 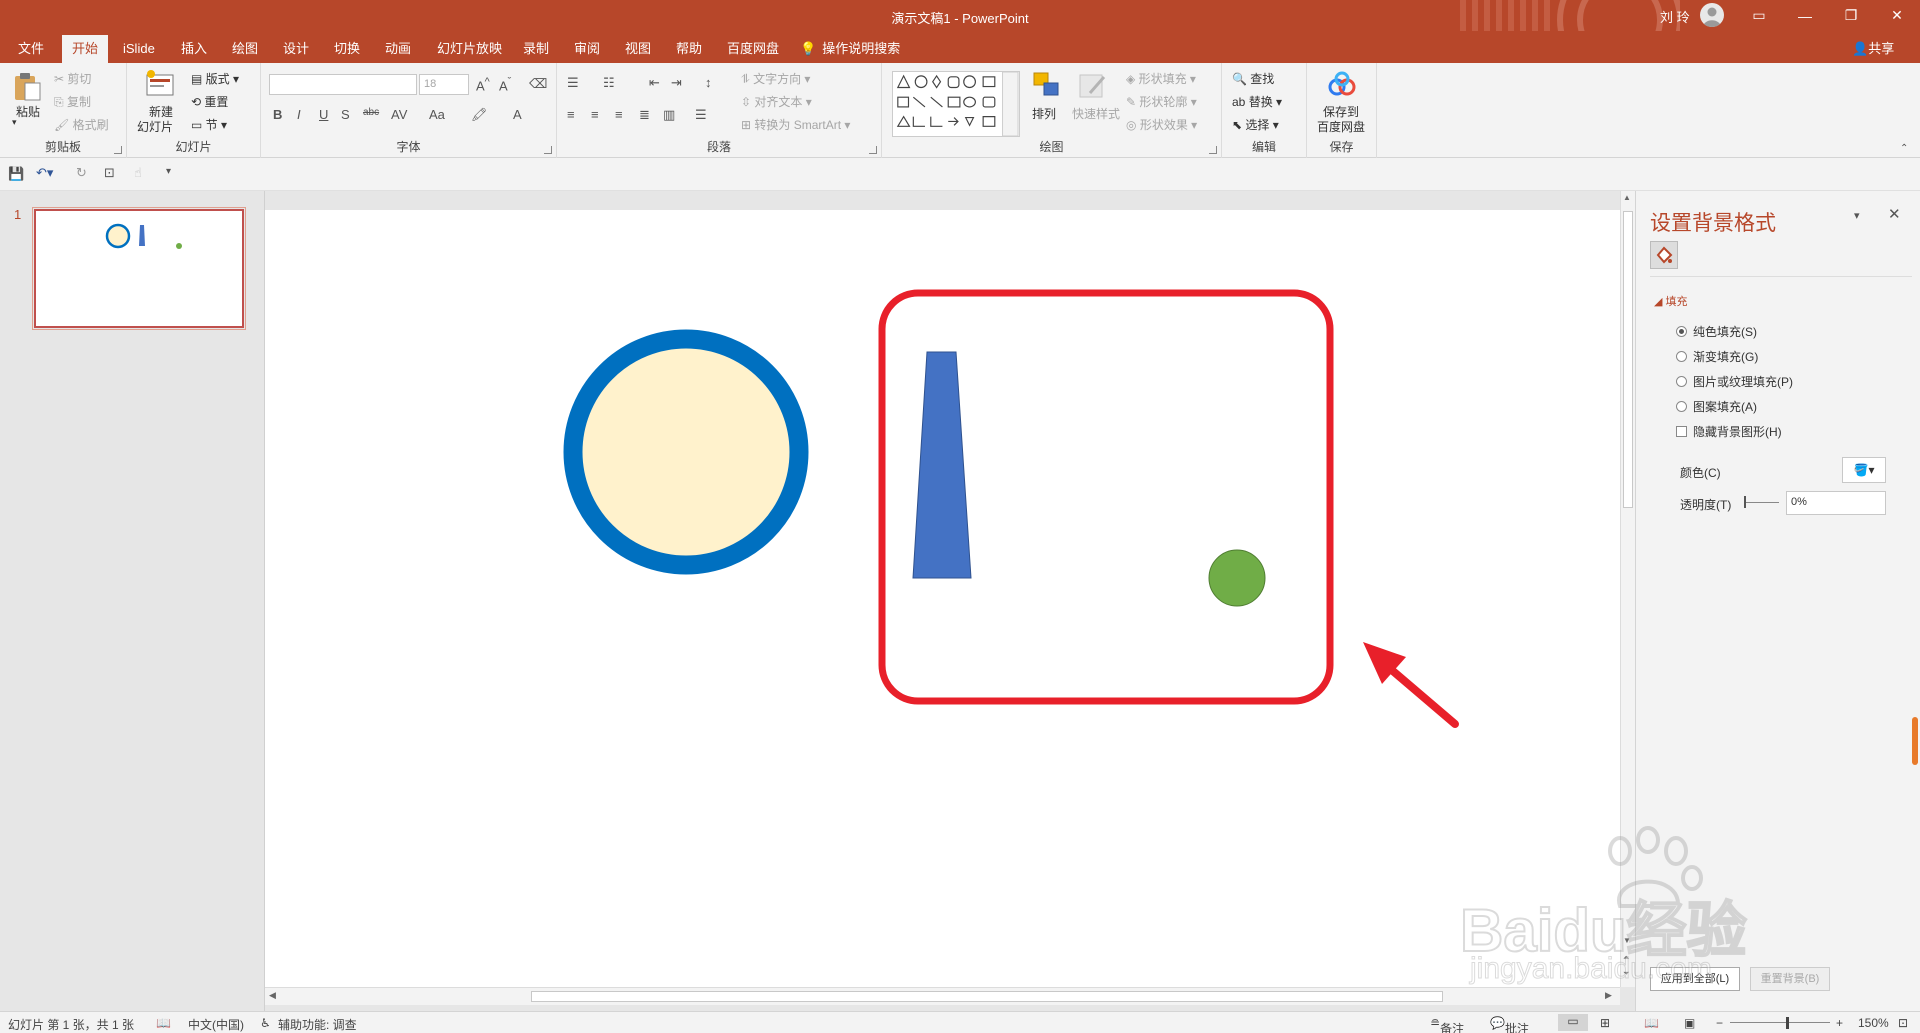 I want to click on close-pane-icon: ✕, so click(x=1894, y=214).